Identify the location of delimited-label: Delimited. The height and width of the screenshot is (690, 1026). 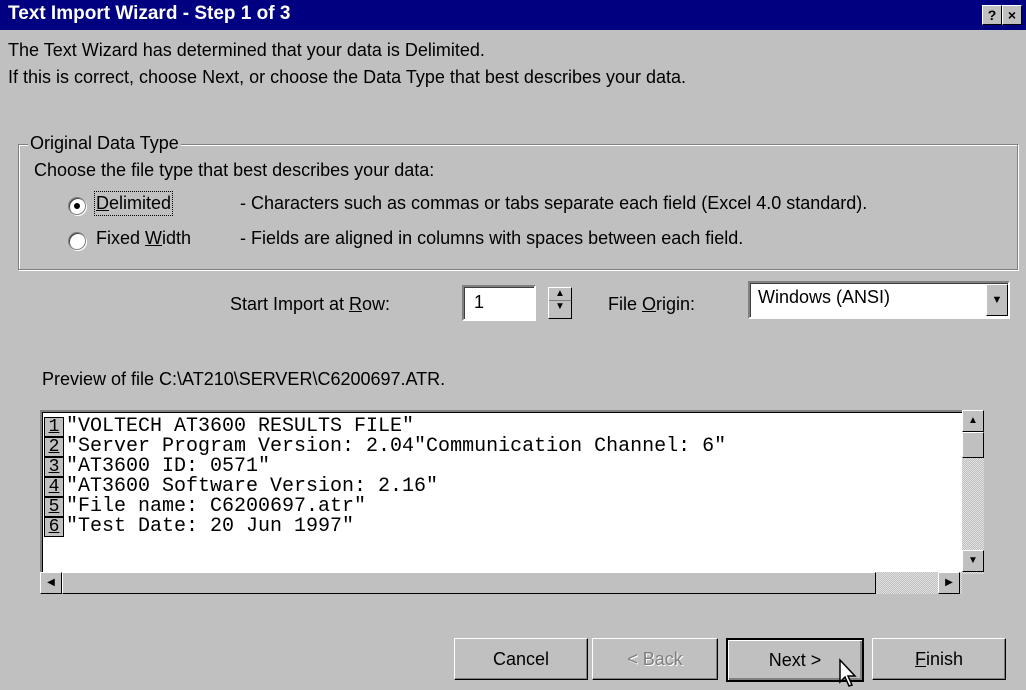
(133, 203).